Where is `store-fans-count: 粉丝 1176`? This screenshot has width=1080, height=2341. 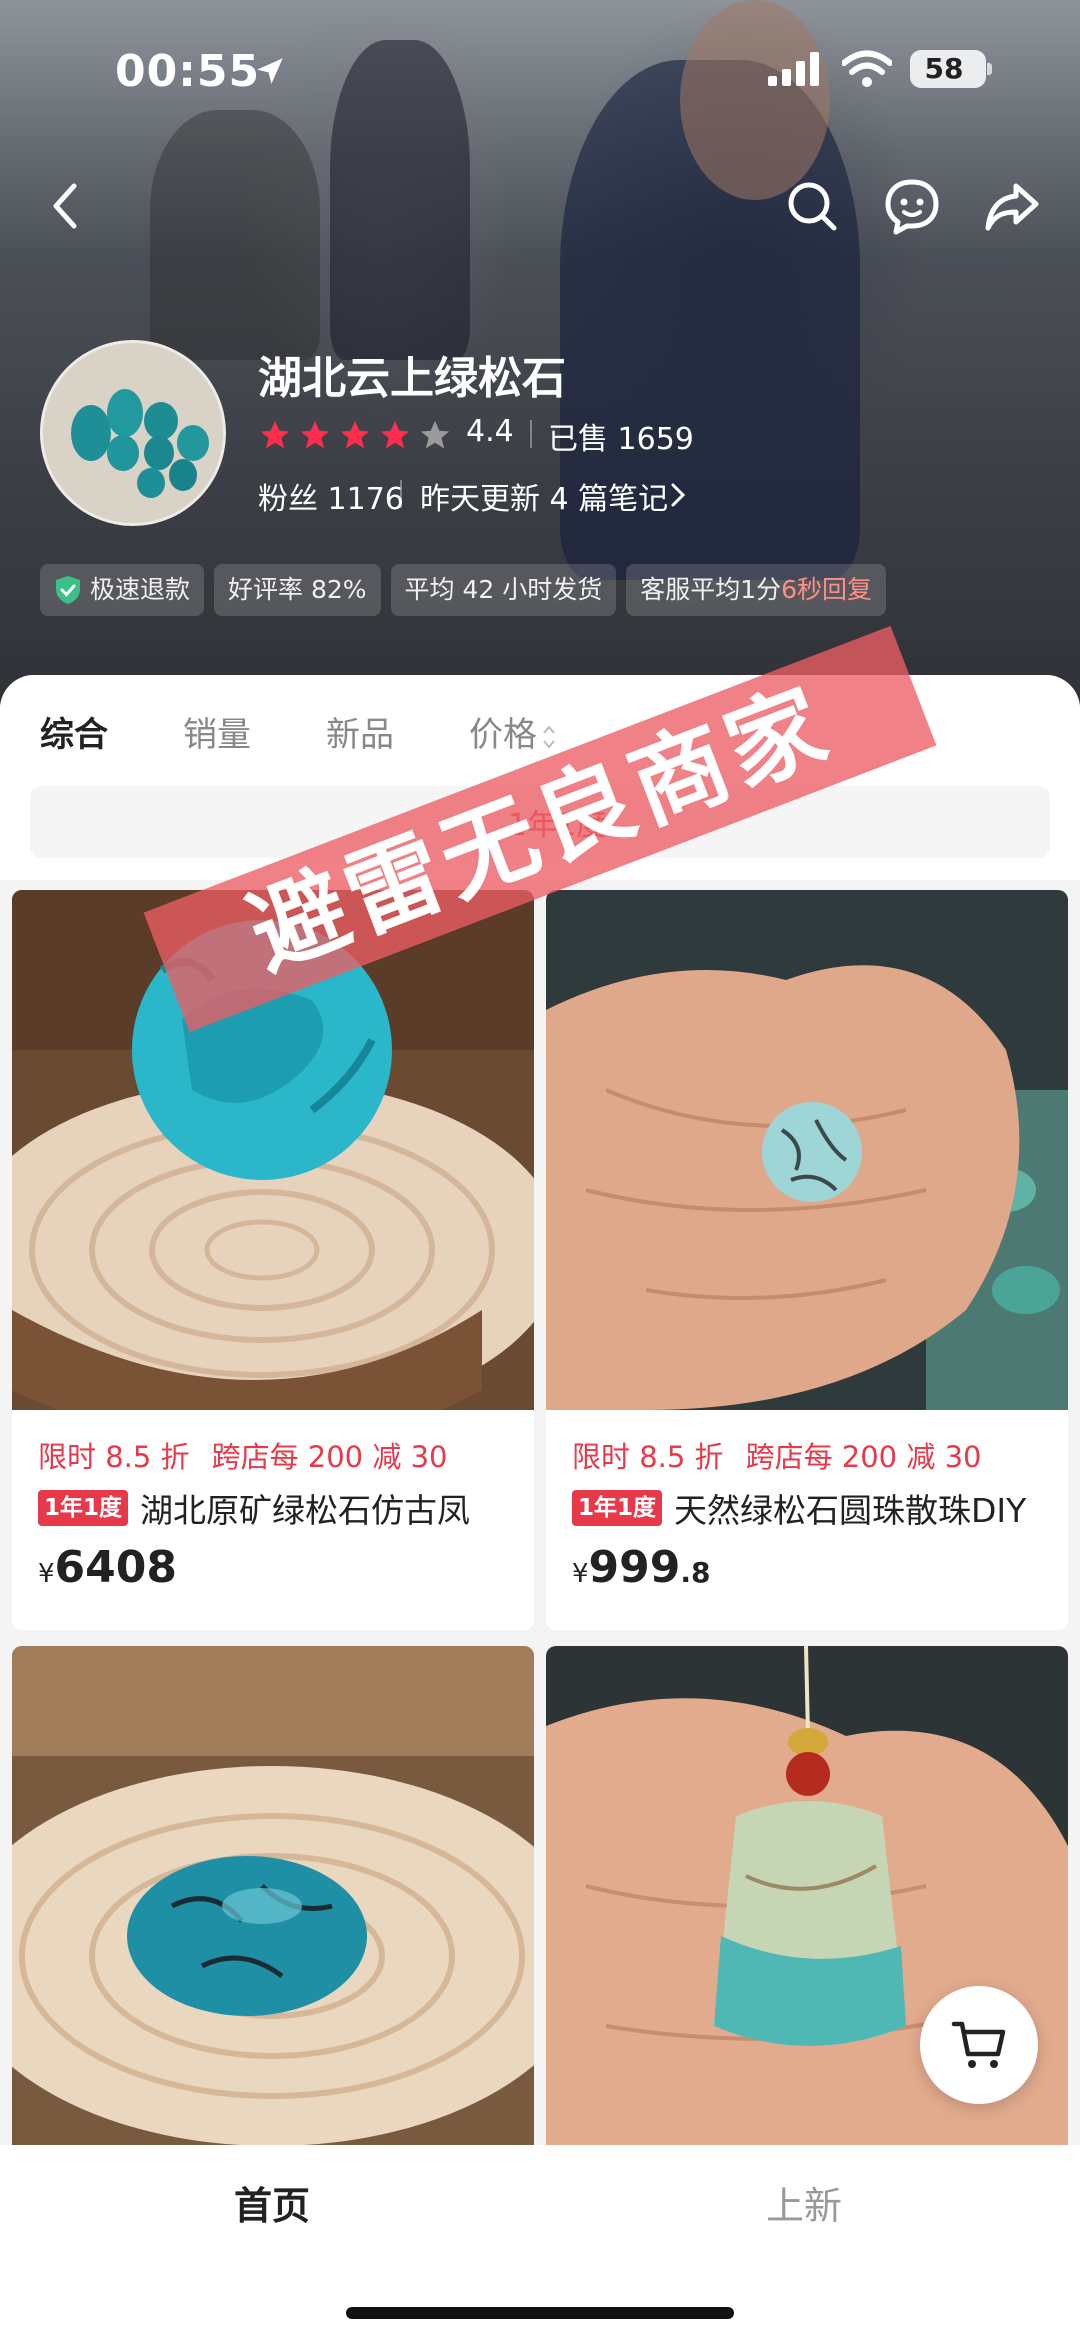
store-fans-count: 粉丝 1176 is located at coordinates (331, 499).